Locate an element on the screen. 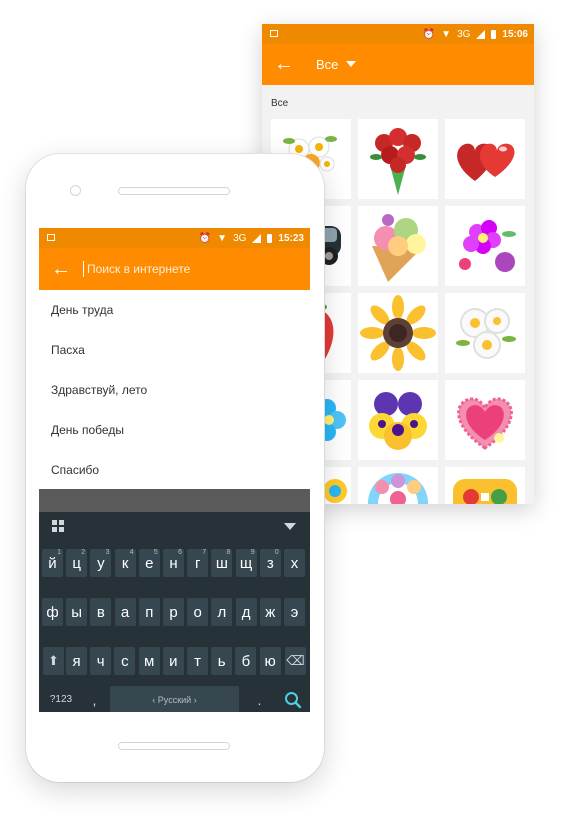  sticker-pansies is located at coordinates (398, 420).